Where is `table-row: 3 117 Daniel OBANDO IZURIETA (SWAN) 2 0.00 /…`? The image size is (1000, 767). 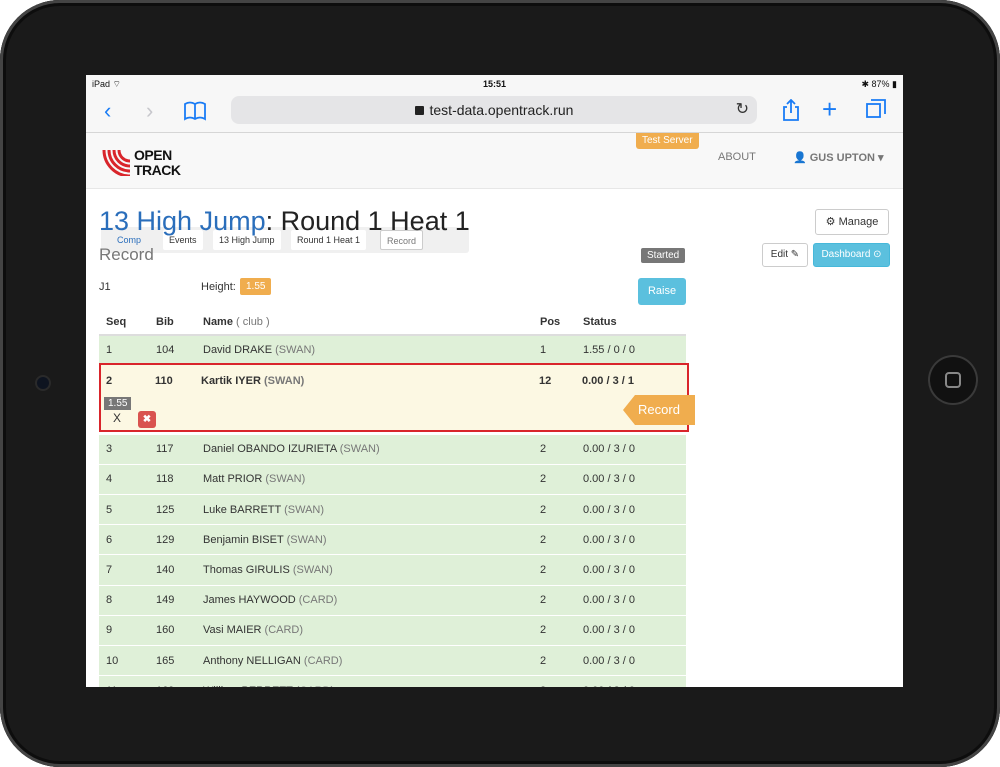 table-row: 3 117 Daniel OBANDO IZURIETA (SWAN) 2 0.00 /… is located at coordinates (392, 449).